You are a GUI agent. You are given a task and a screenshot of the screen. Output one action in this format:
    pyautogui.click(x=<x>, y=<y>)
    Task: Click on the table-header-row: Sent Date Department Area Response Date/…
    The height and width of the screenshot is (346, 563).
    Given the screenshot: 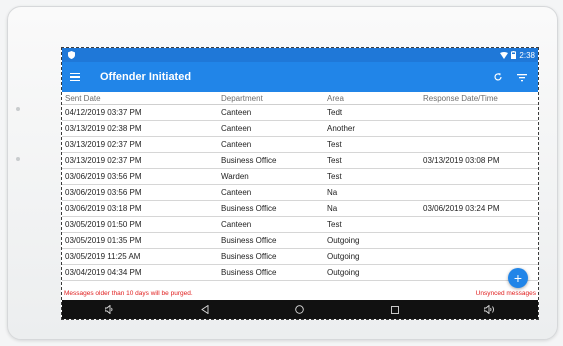 What is the action you would take?
    pyautogui.click(x=300, y=98)
    